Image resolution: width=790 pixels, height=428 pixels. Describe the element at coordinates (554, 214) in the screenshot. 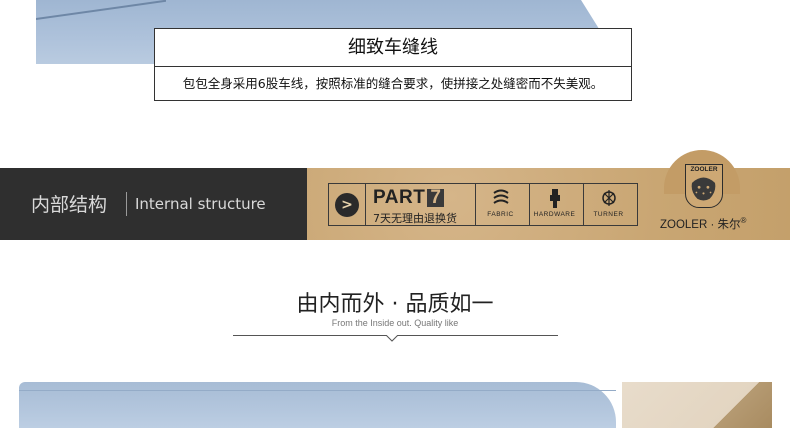

I see `badge-hardware-label: HARDWARE` at that location.